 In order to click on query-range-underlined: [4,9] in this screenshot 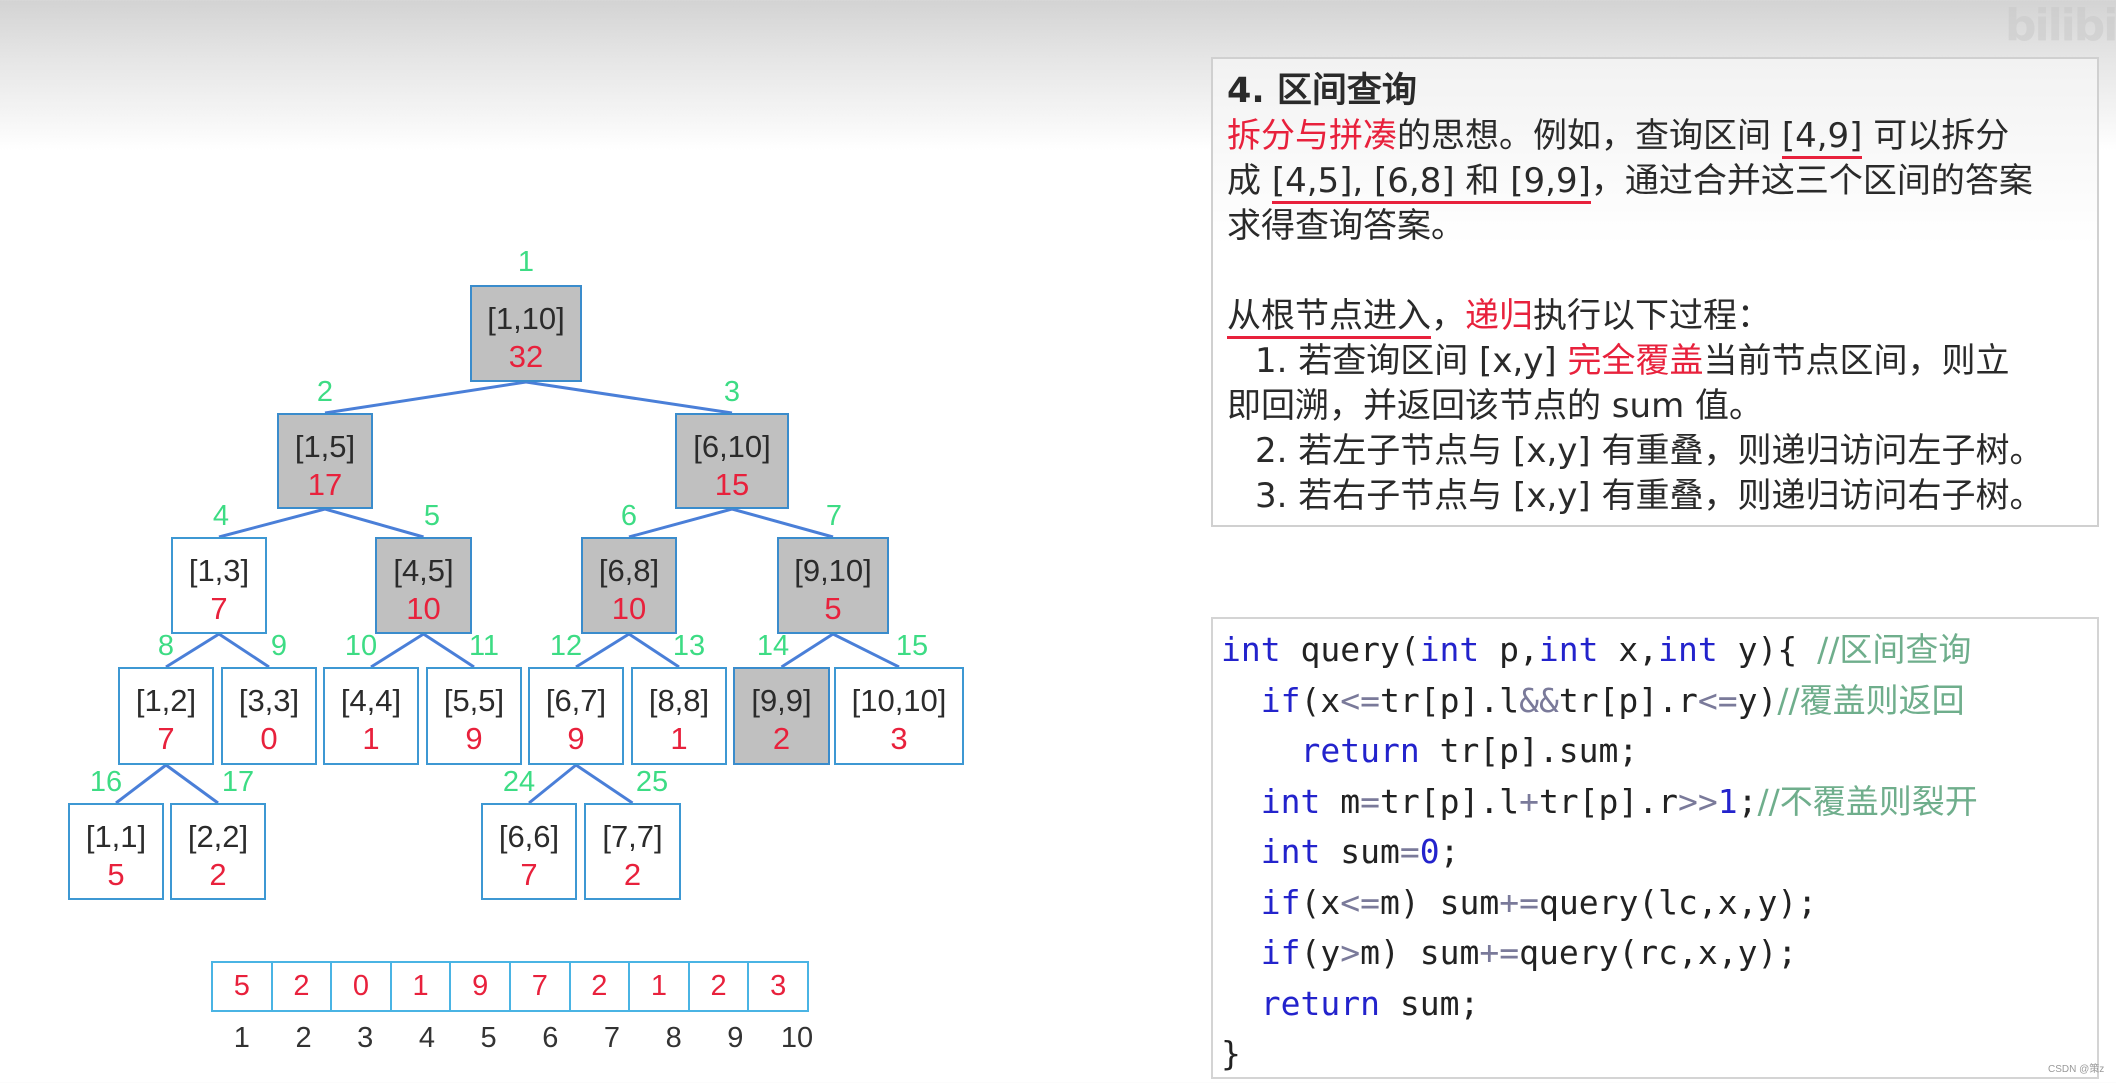, I will do `click(1822, 137)`.